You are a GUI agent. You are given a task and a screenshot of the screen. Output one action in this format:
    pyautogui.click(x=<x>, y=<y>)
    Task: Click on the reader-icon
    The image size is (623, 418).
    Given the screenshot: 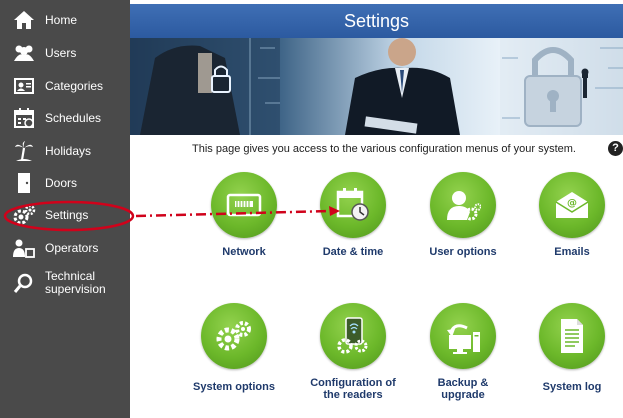 What is the action you would take?
    pyautogui.click(x=353, y=336)
    